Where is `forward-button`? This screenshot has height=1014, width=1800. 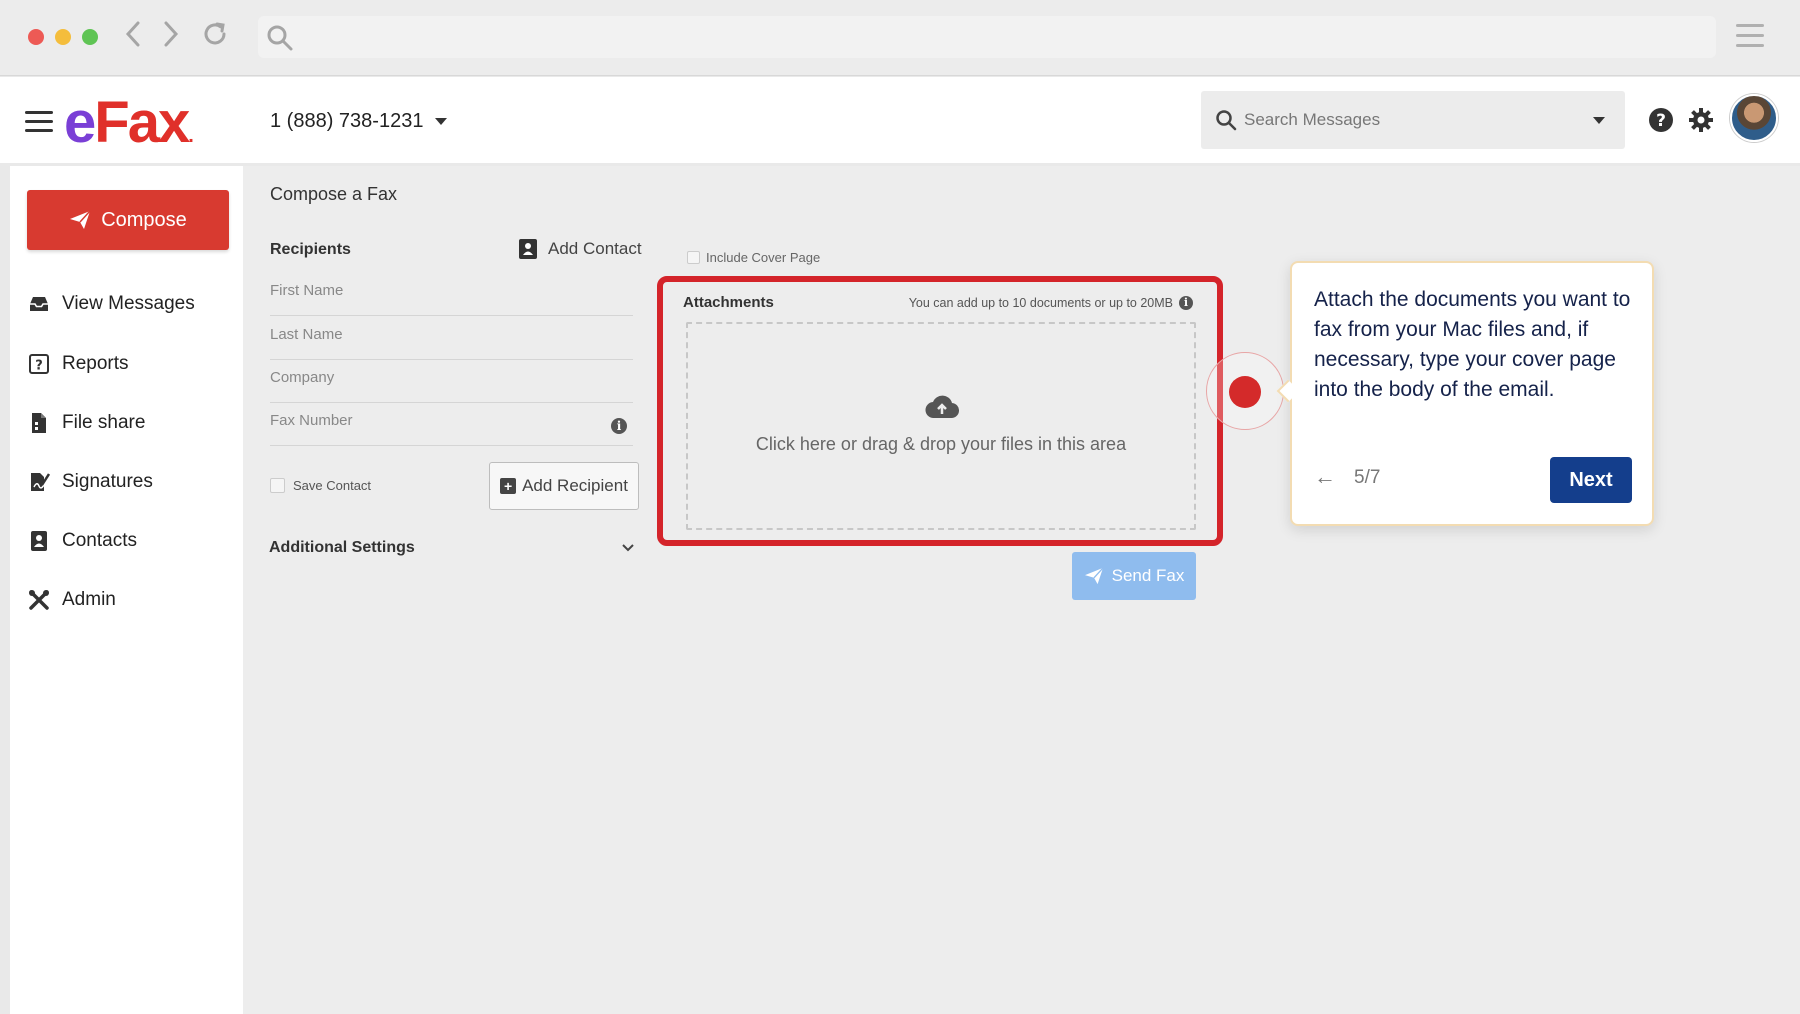 forward-button is located at coordinates (171, 37).